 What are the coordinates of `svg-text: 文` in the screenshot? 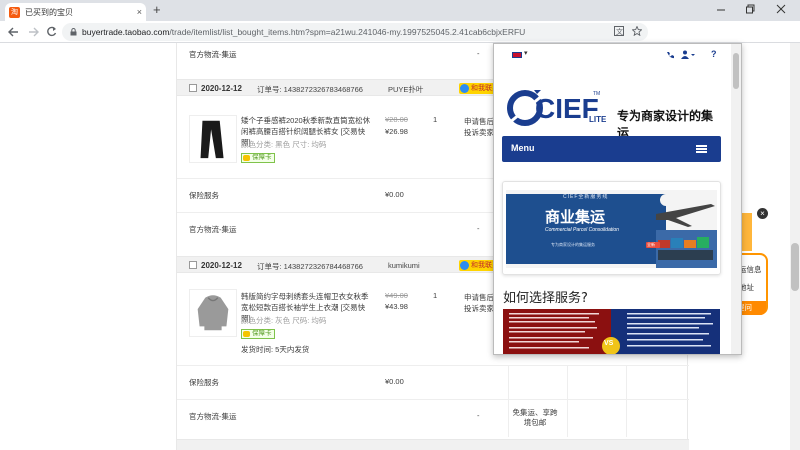 It's located at (619, 31).